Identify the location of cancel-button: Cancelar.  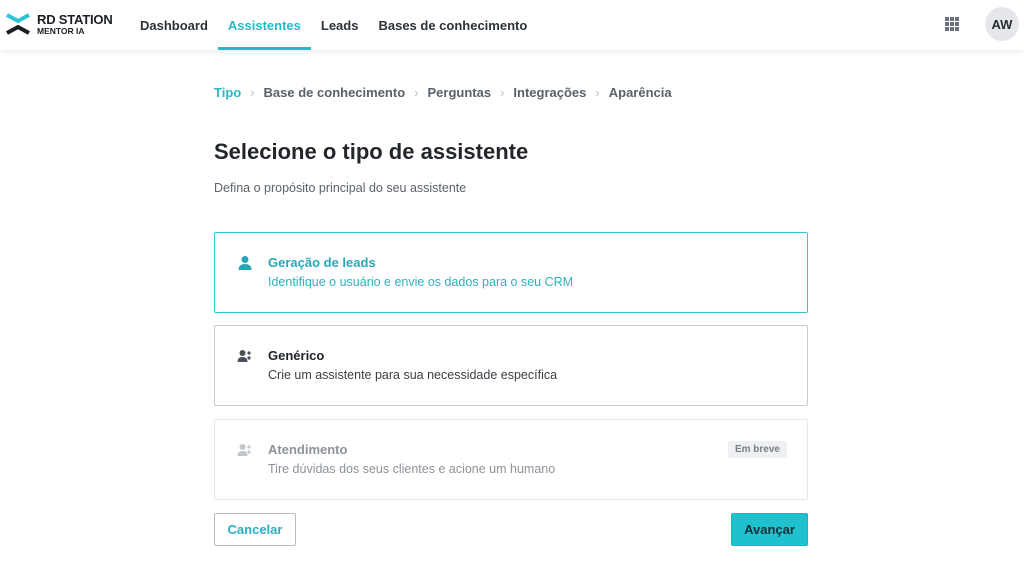
(255, 529).